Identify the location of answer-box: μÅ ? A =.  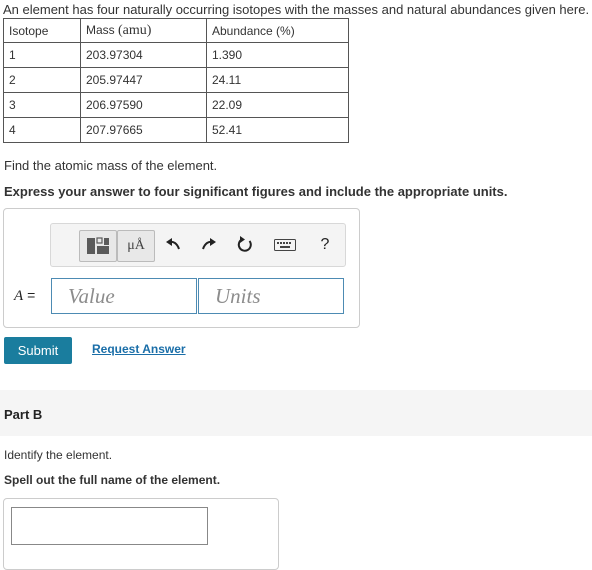
(181, 268).